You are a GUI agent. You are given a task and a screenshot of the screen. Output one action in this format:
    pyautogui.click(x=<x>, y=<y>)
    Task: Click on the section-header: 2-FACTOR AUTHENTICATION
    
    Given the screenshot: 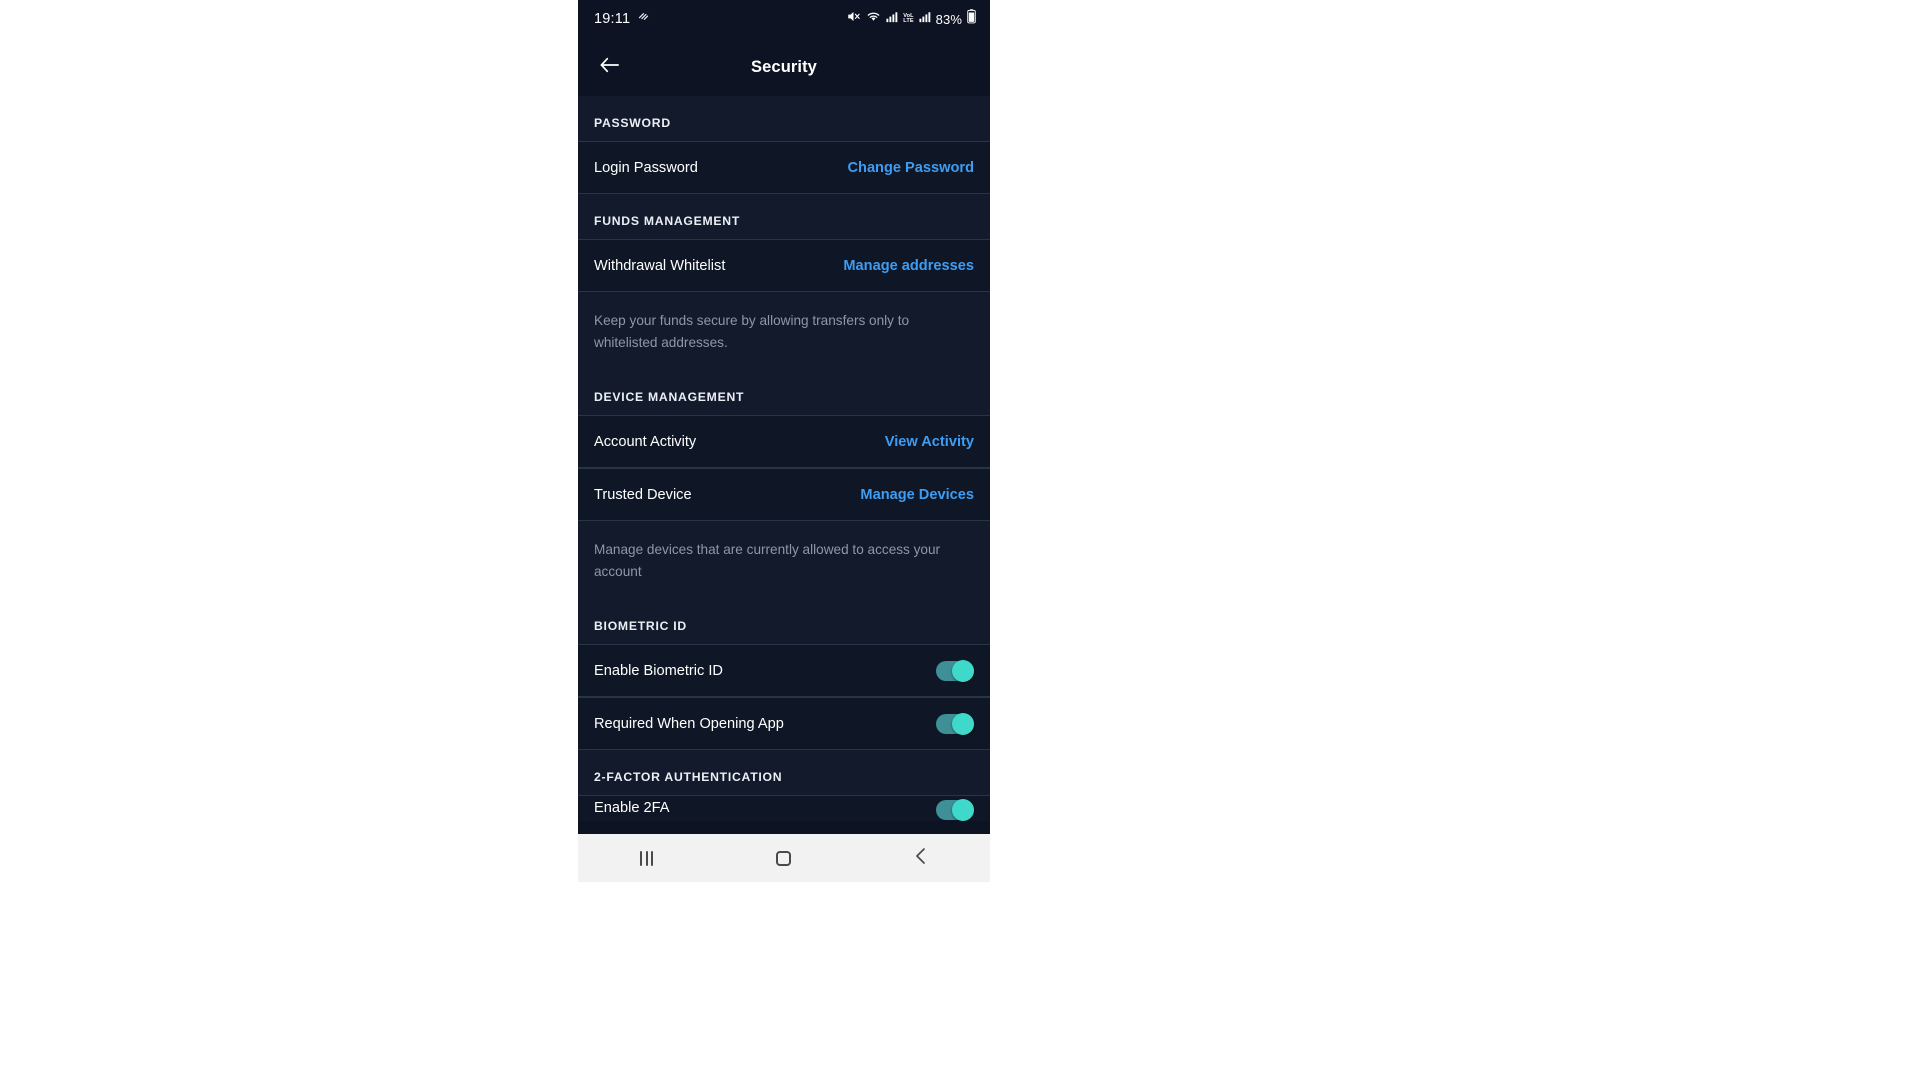 What is the action you would take?
    pyautogui.click(x=784, y=773)
    